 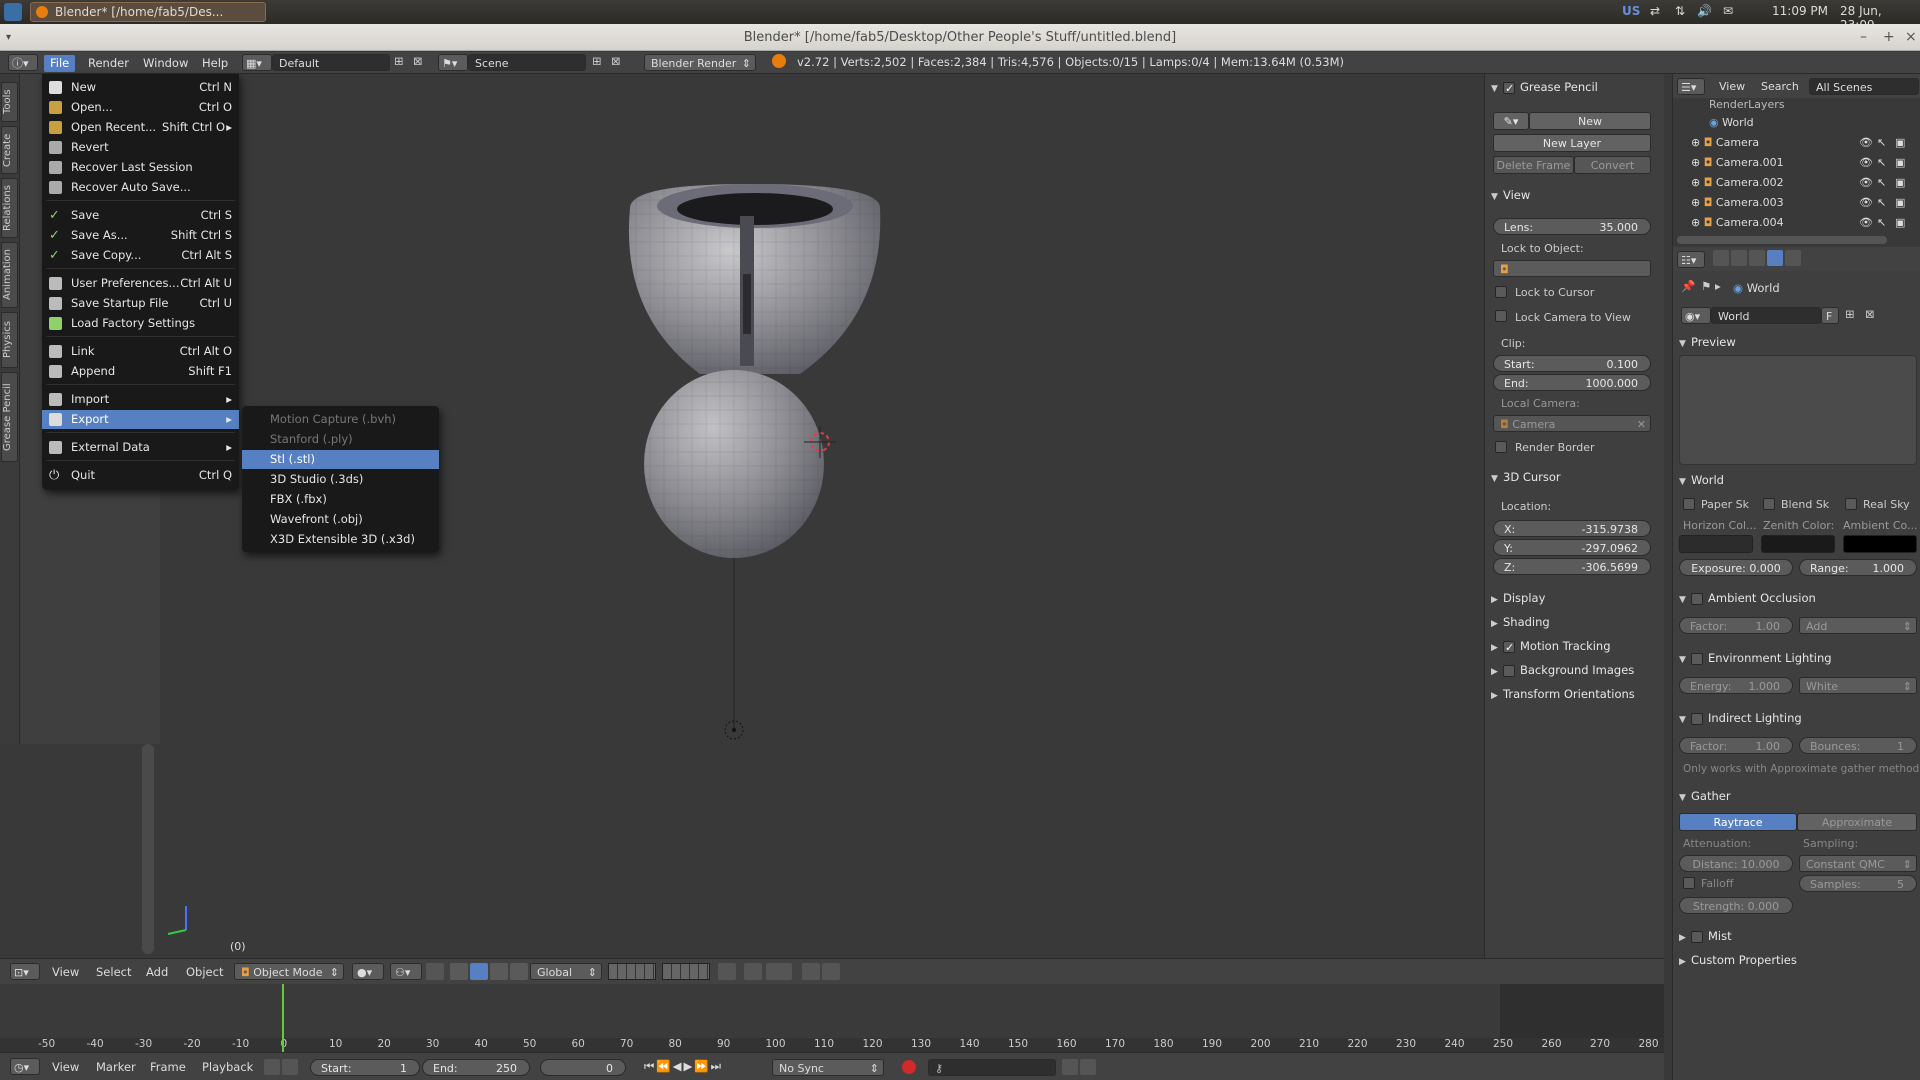 What do you see at coordinates (1769, 504) in the screenshot?
I see `blend-sky-checkbox` at bounding box center [1769, 504].